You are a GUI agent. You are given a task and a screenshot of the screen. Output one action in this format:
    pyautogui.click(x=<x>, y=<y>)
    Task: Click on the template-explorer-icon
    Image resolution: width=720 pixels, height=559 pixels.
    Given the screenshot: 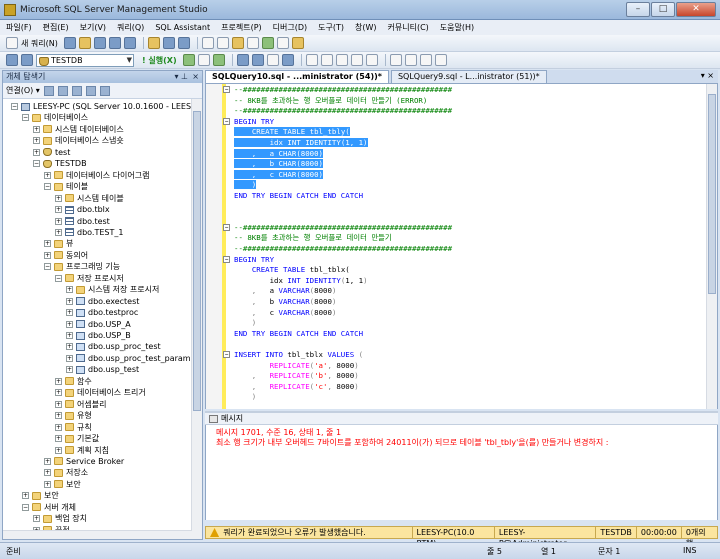 What is the action you would take?
    pyautogui.click(x=252, y=43)
    